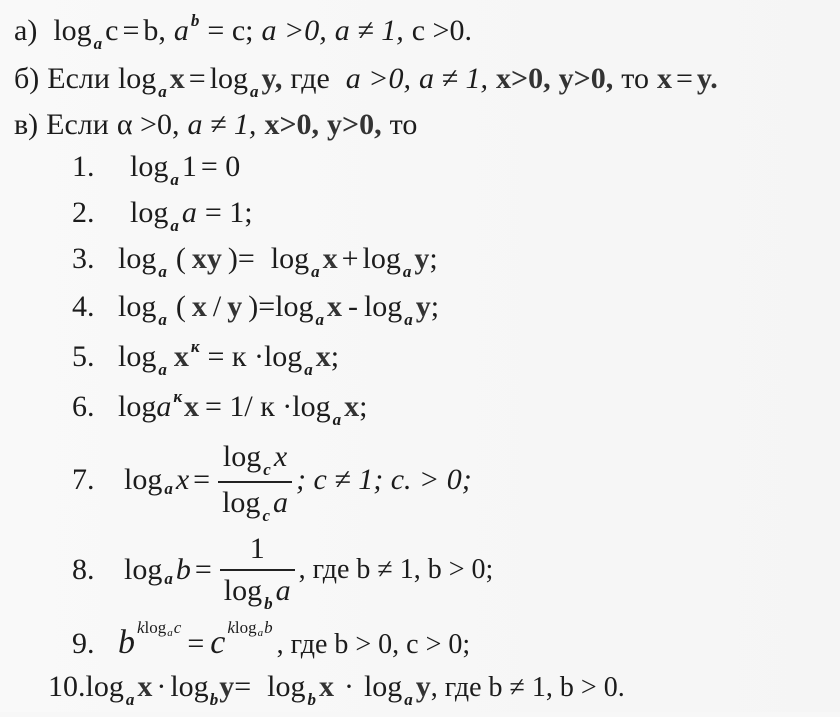 Image resolution: width=840 pixels, height=717 pixels. What do you see at coordinates (255, 261) in the screenshot?
I see `property-3: 3. log a ( xy ) = log a x + log a y ;` at bounding box center [255, 261].